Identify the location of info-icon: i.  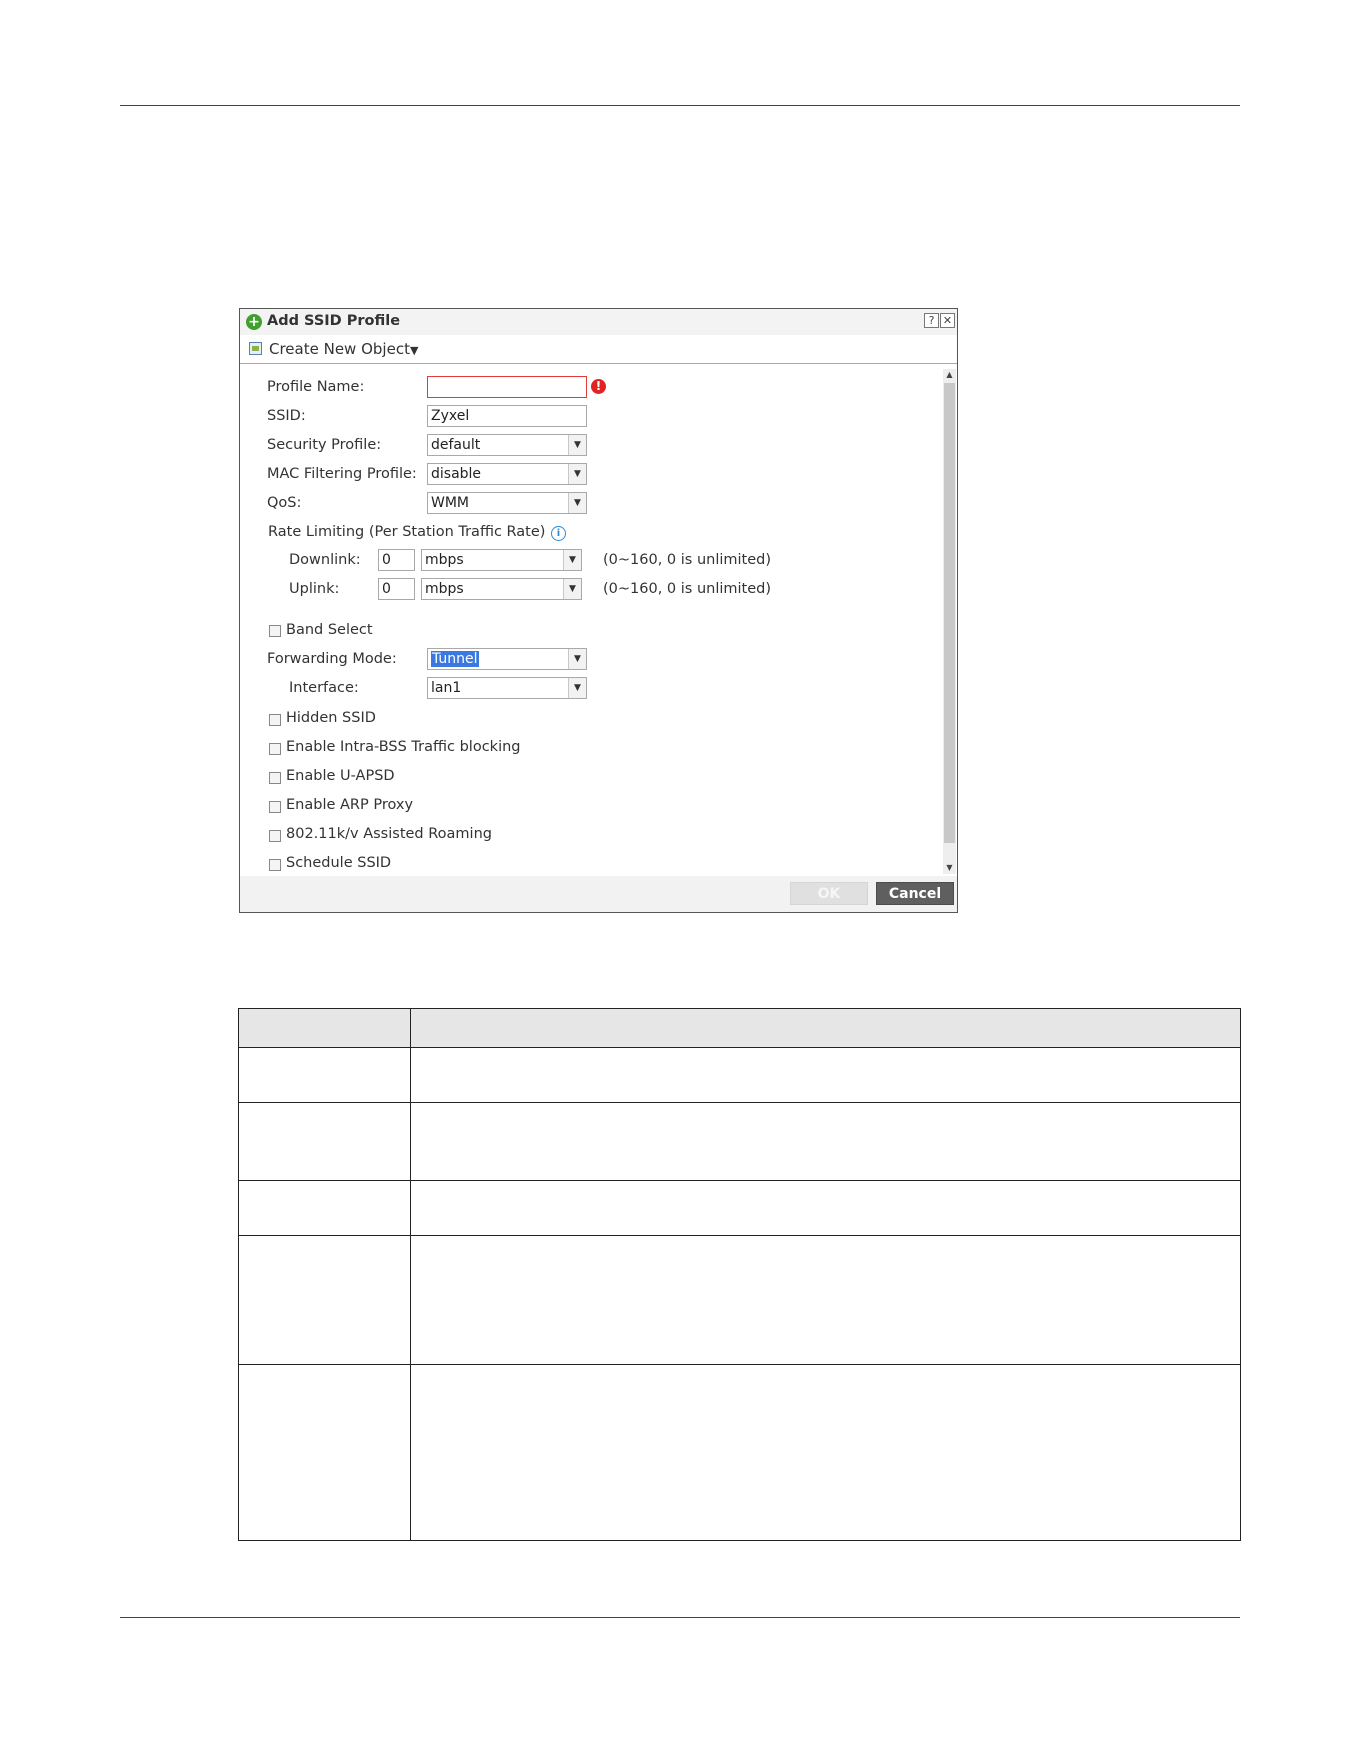
(558, 533).